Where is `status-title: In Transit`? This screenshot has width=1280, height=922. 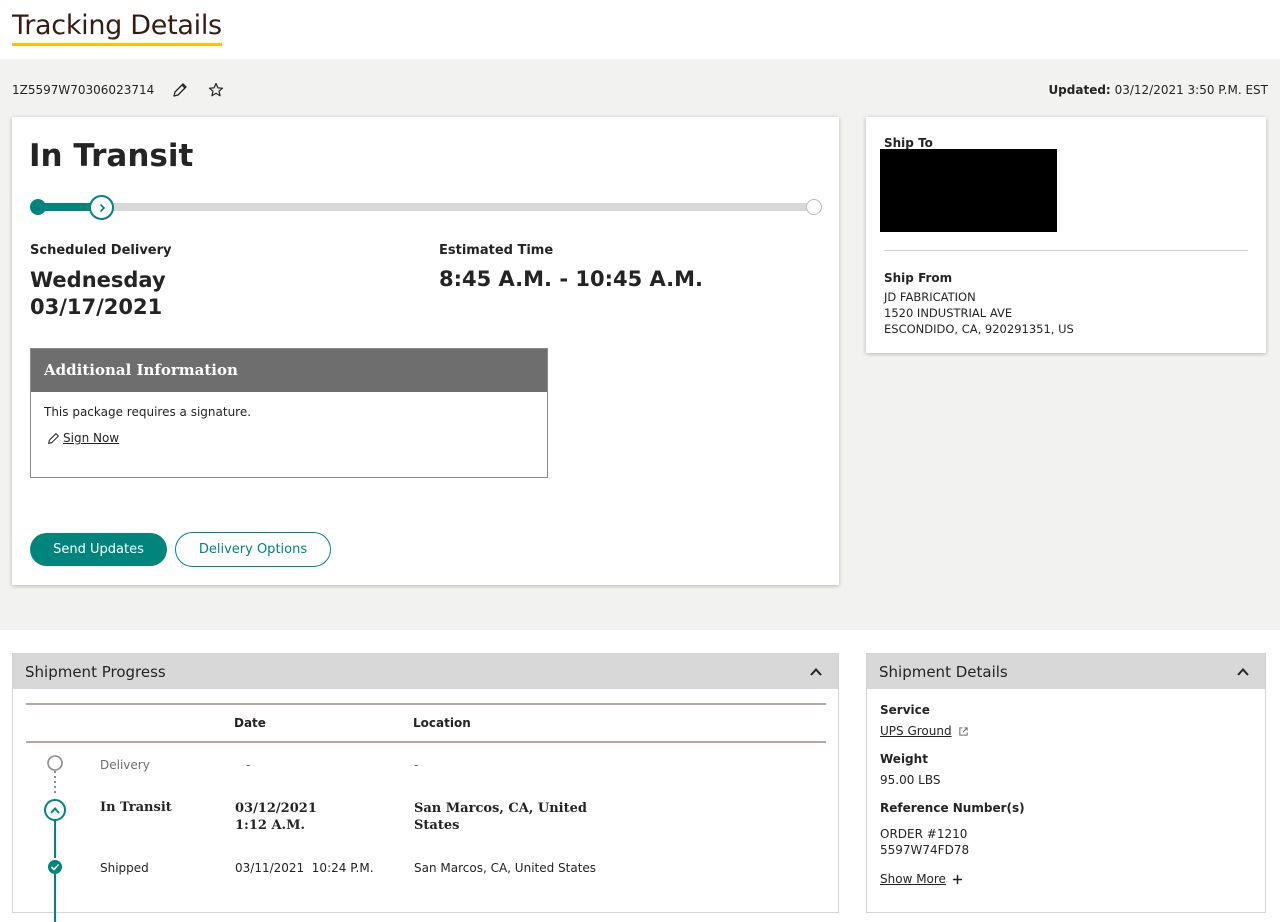
status-title: In Transit is located at coordinates (111, 156).